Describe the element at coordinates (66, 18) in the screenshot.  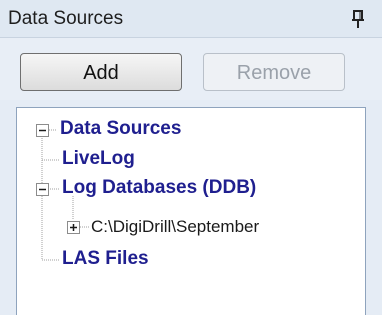
I see `panel-title: Data Sources` at that location.